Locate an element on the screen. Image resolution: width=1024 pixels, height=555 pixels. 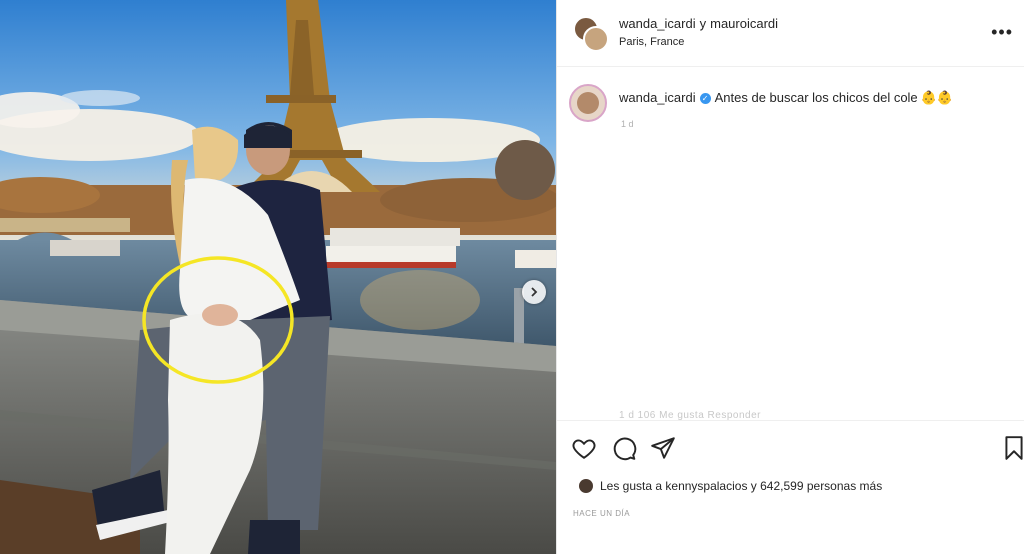
author-conjunction: y is located at coordinates (703, 23).